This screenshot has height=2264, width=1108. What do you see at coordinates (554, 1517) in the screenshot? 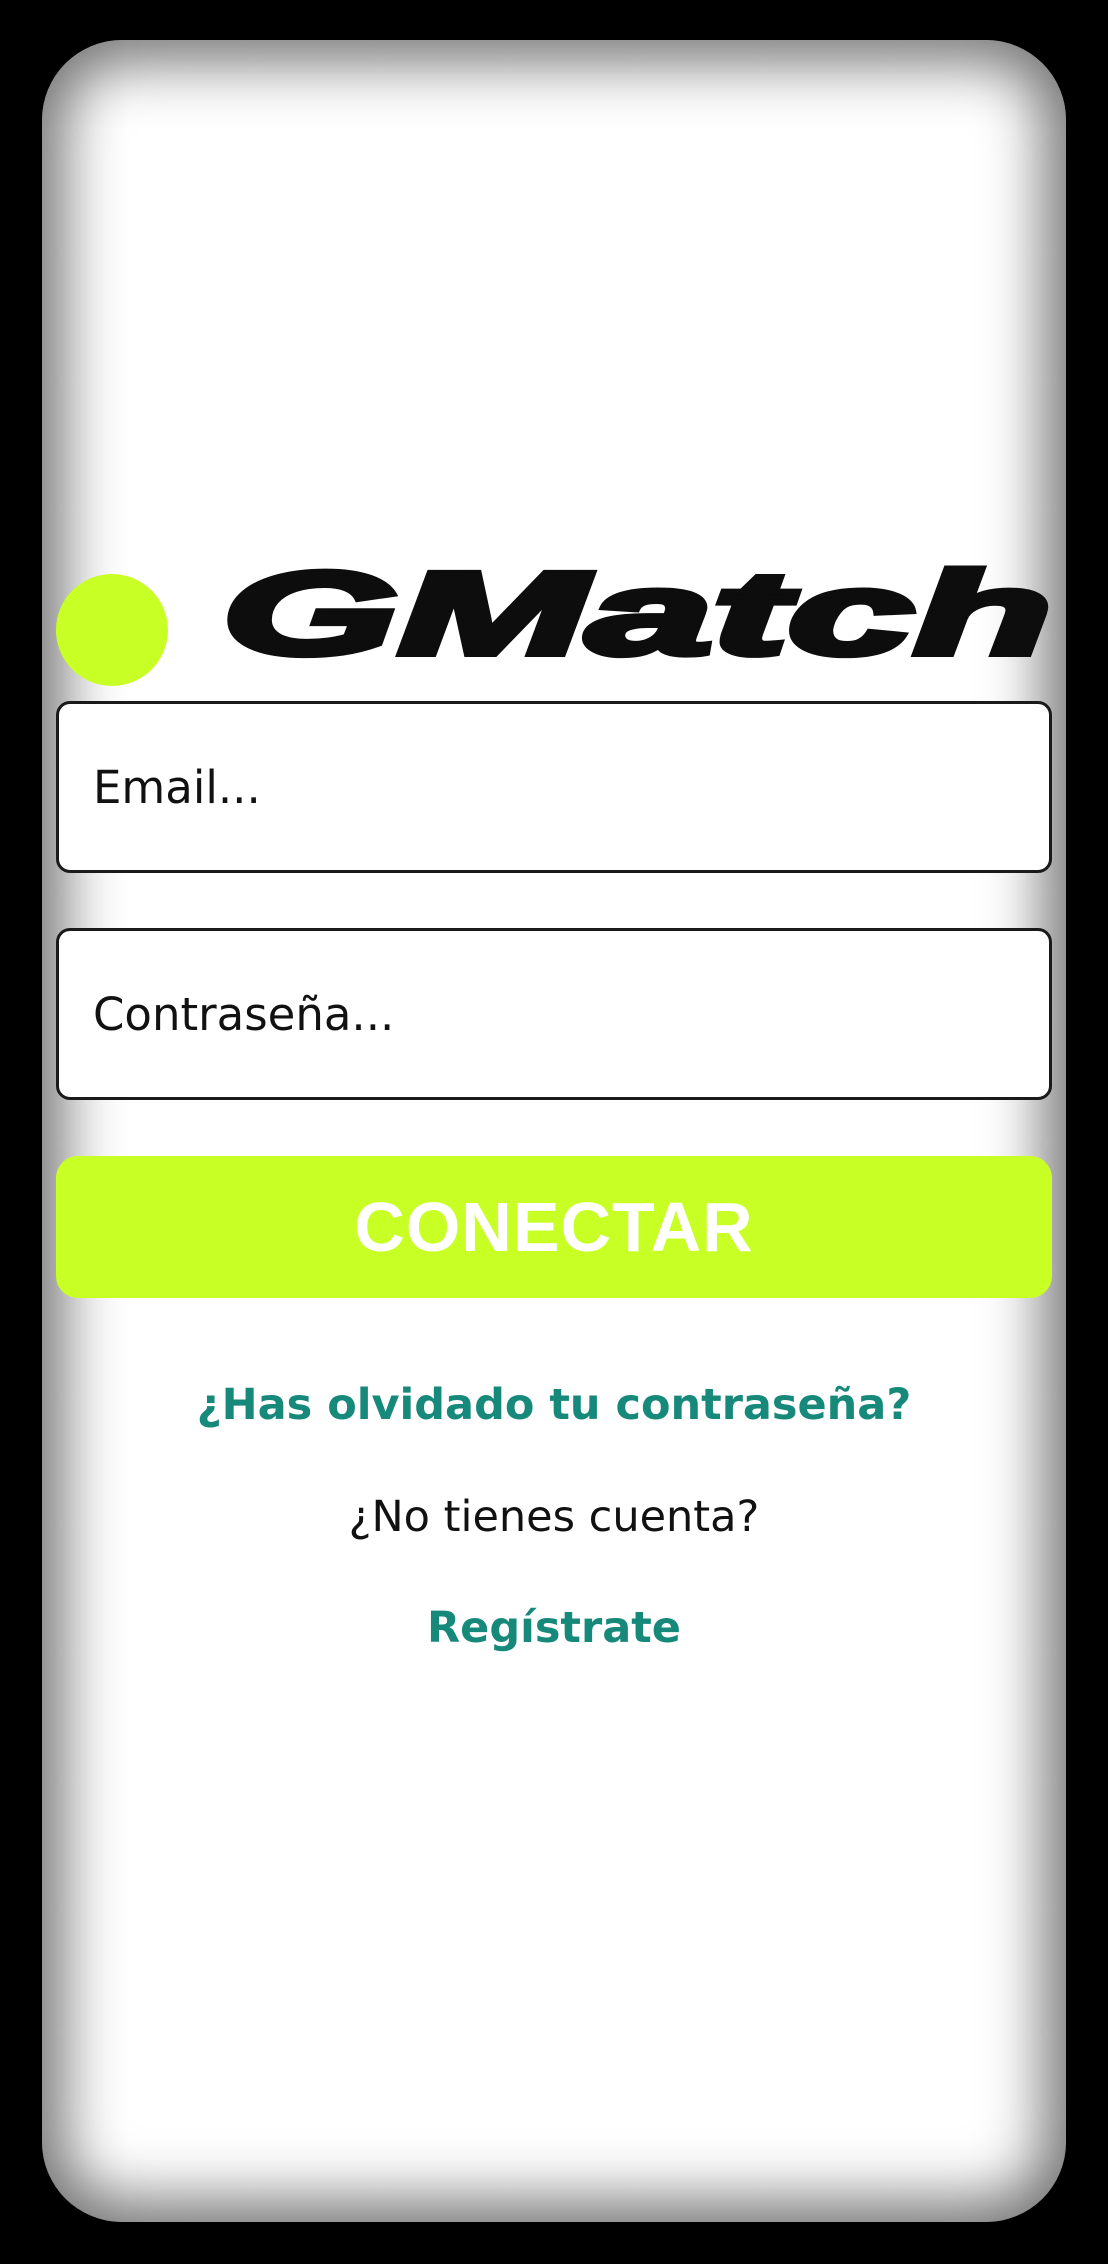
I see `no-account-text: ¿No tienes cuenta?` at bounding box center [554, 1517].